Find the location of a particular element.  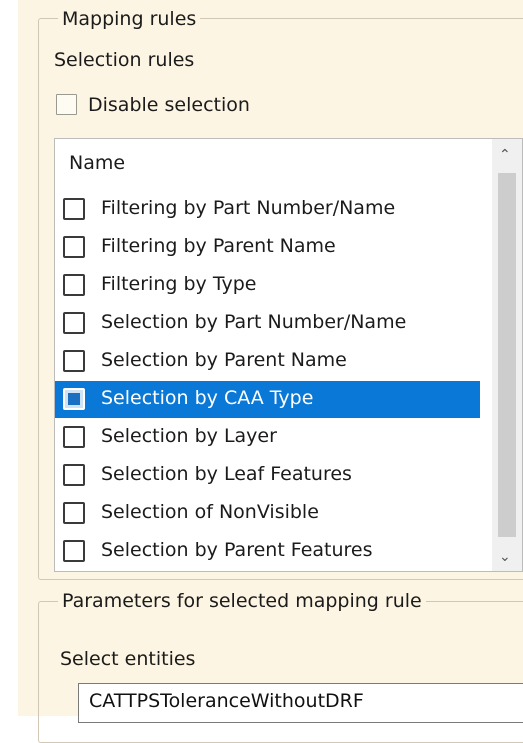

mapping-rules-title: Mapping rules is located at coordinates (129, 19).